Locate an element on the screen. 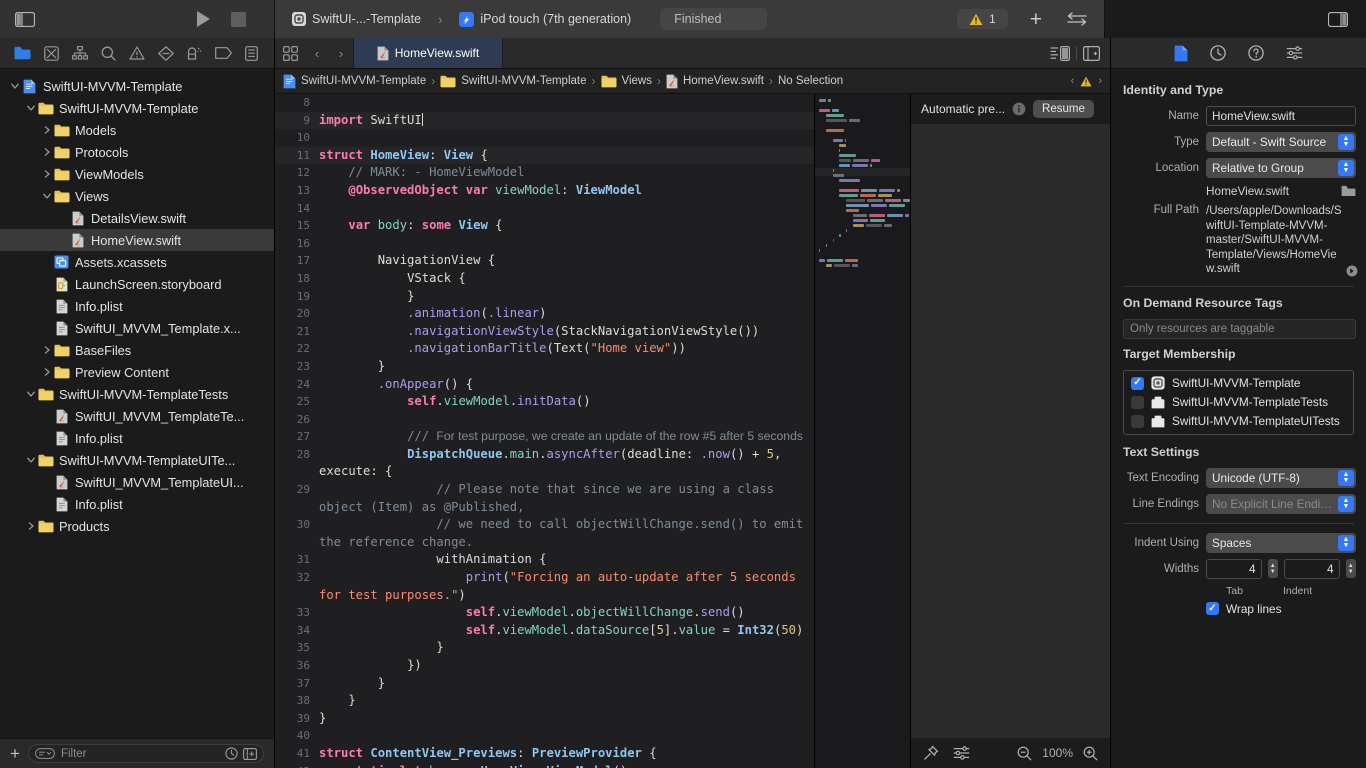 The width and height of the screenshot is (1366, 768). target-membership-row: SwiftUI-MVVM-TemplateUITests is located at coordinates (1238, 421).